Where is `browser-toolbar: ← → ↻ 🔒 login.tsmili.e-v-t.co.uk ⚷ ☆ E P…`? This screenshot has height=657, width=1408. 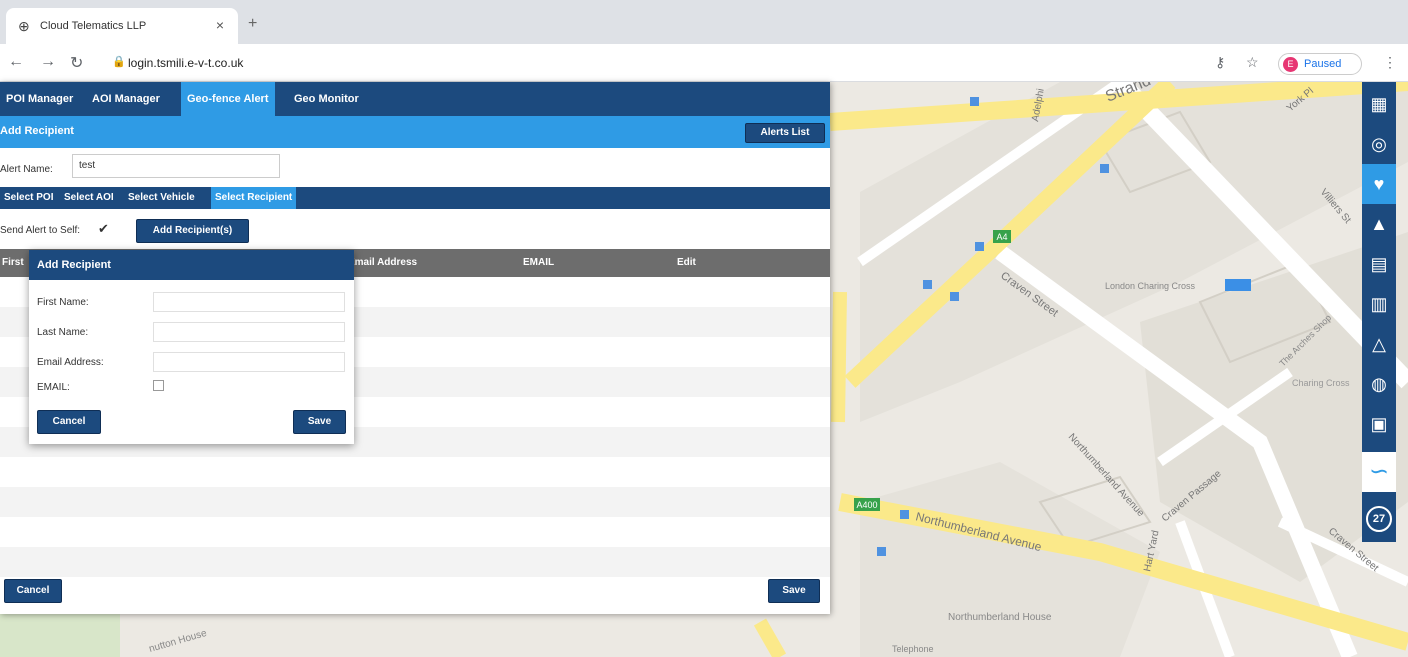 browser-toolbar: ← → ↻ 🔒 login.tsmili.e-v-t.co.uk ⚷ ☆ E P… is located at coordinates (704, 63).